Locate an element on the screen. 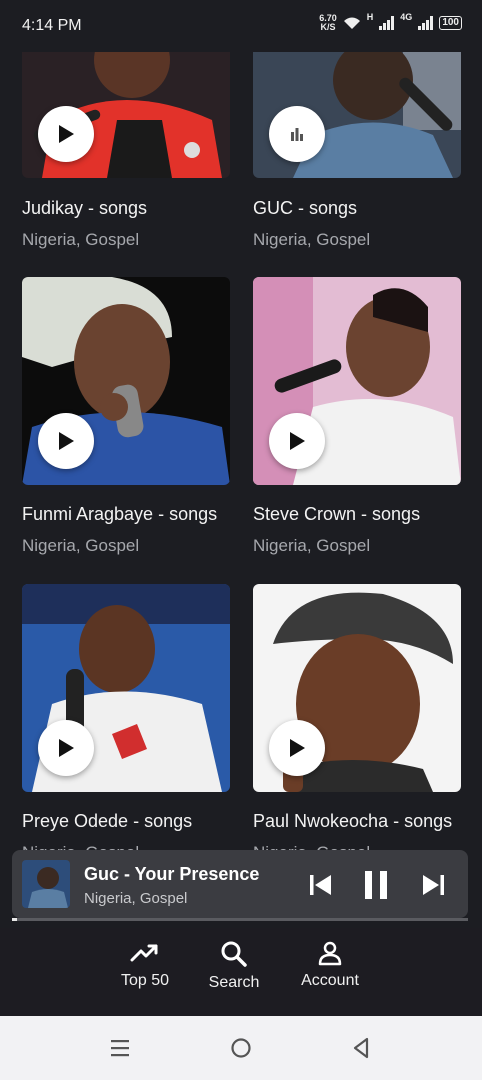 The width and height of the screenshot is (482, 1080). nav-account: Account is located at coordinates (330, 965).